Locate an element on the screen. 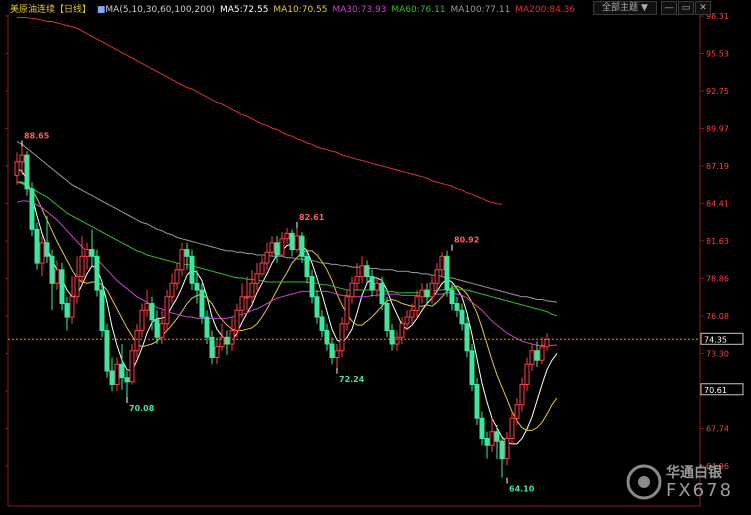 This screenshot has width=751, height=515. restore-button: ▭ is located at coordinates (686, 8).